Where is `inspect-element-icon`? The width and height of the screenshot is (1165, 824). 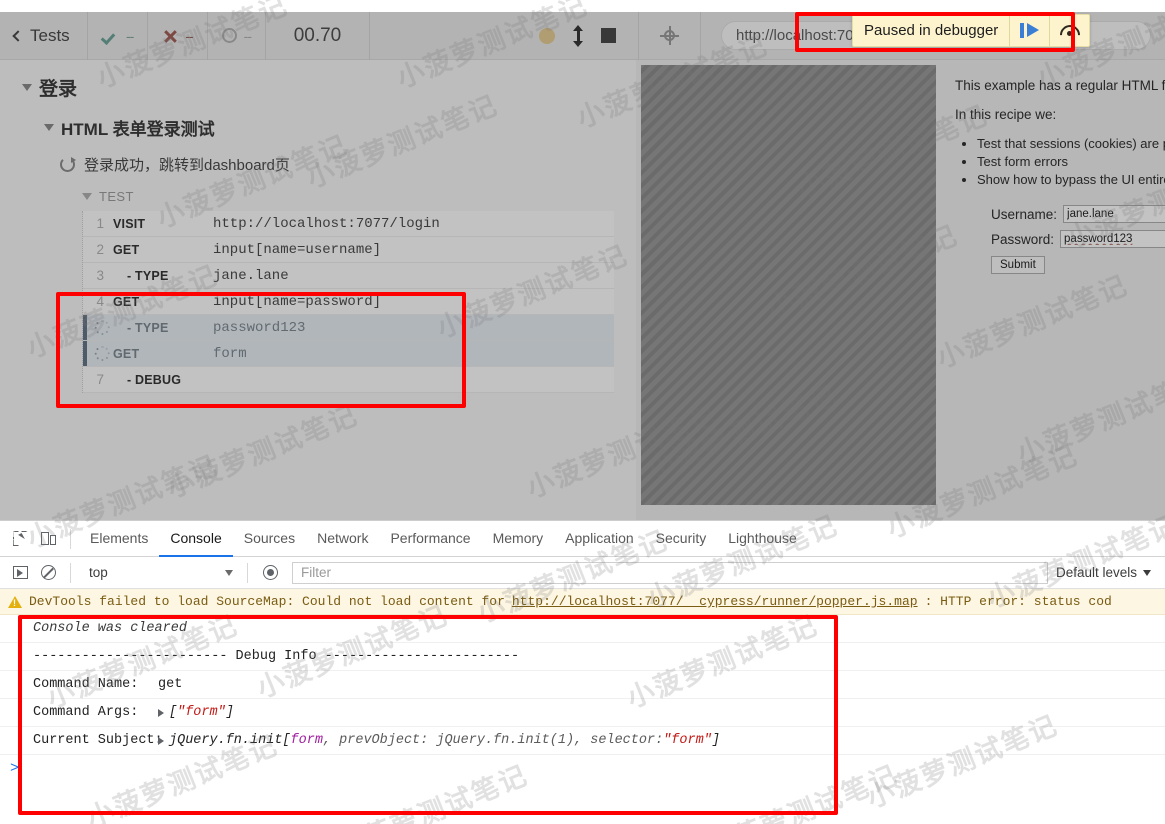 inspect-element-icon is located at coordinates (20, 538).